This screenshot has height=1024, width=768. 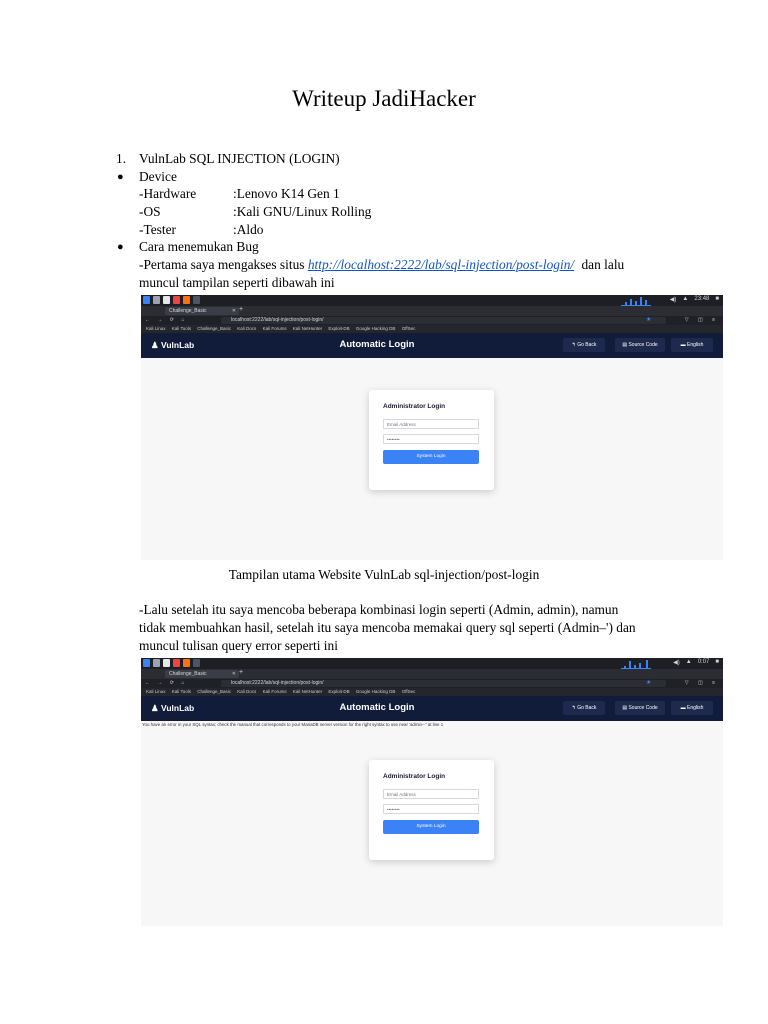 I want to click on item-title: VulnLab SQL INJECTION (LOGIN), so click(x=239, y=158).